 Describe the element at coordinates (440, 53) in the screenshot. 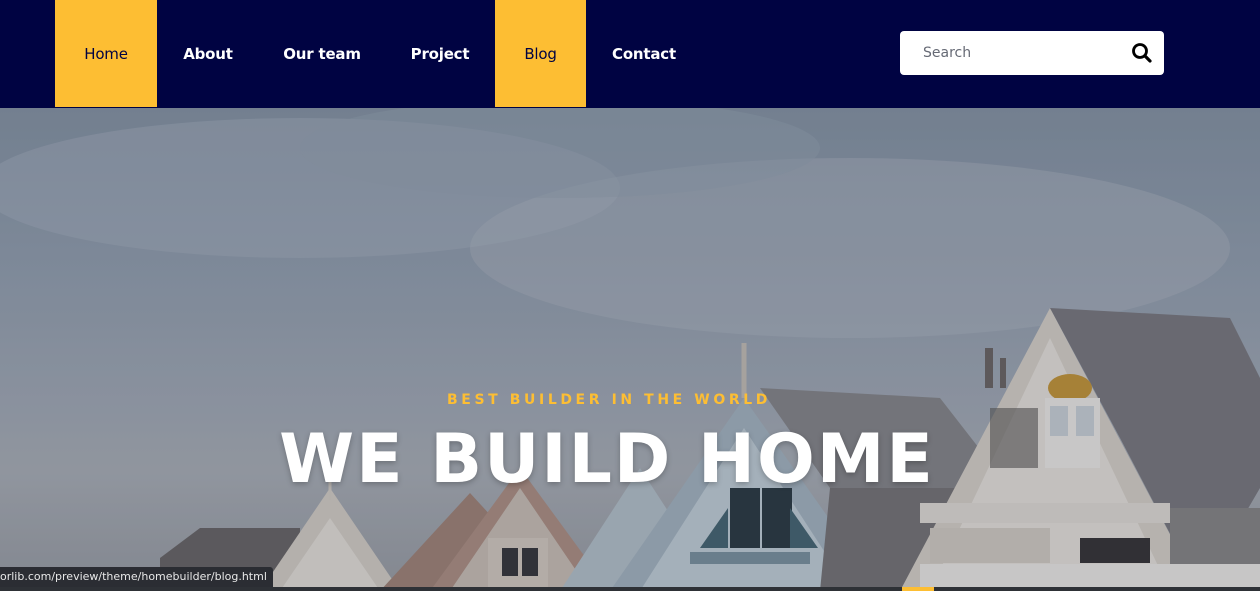

I see `nav-item-project: Project` at that location.